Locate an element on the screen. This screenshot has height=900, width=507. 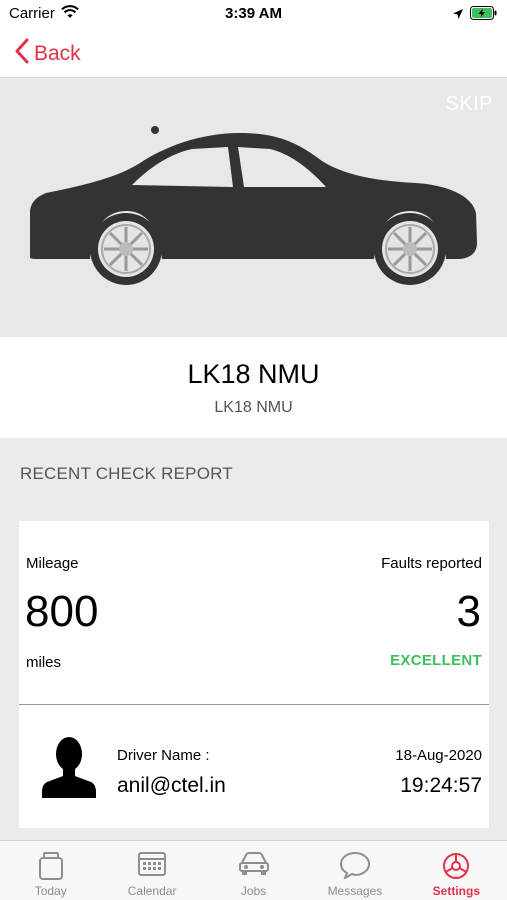
tab-label: Jobs is located at coordinates (253, 891).